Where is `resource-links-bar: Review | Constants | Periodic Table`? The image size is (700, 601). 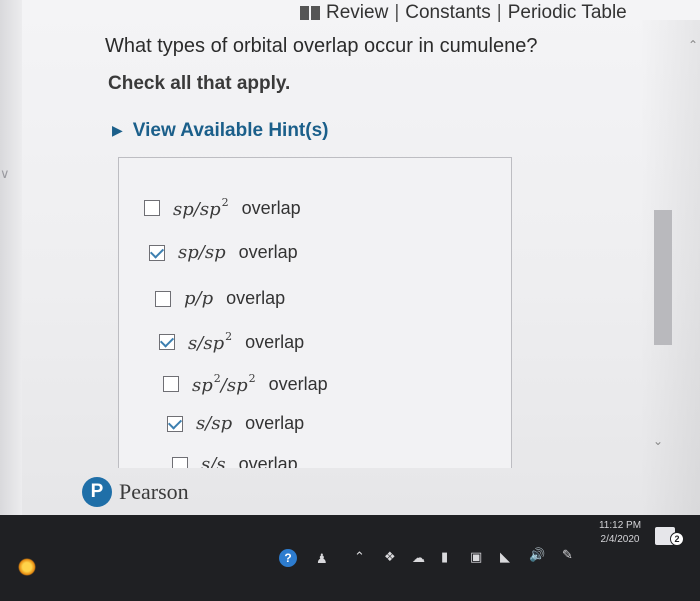 resource-links-bar: Review | Constants | Periodic Table is located at coordinates (463, 13).